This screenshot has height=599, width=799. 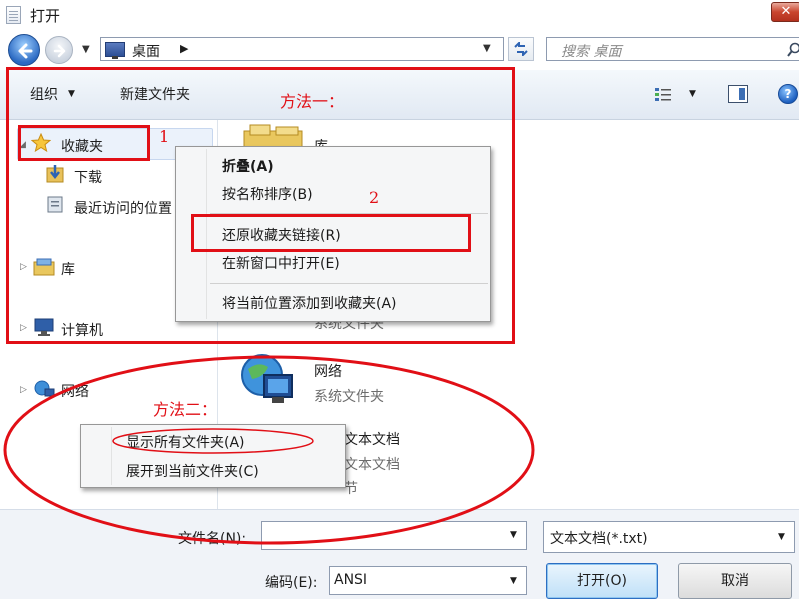 What do you see at coordinates (738, 94) in the screenshot?
I see `preview-pane-button` at bounding box center [738, 94].